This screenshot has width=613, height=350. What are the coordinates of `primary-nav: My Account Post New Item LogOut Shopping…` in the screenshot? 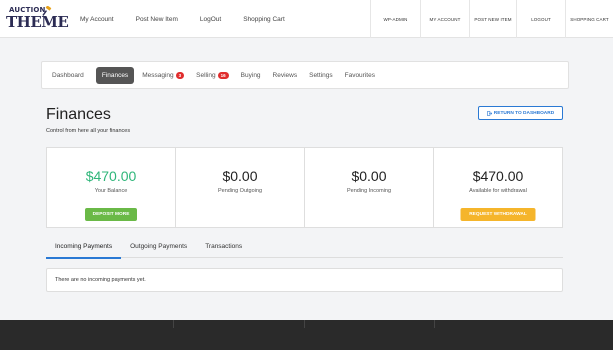 It's located at (182, 19).